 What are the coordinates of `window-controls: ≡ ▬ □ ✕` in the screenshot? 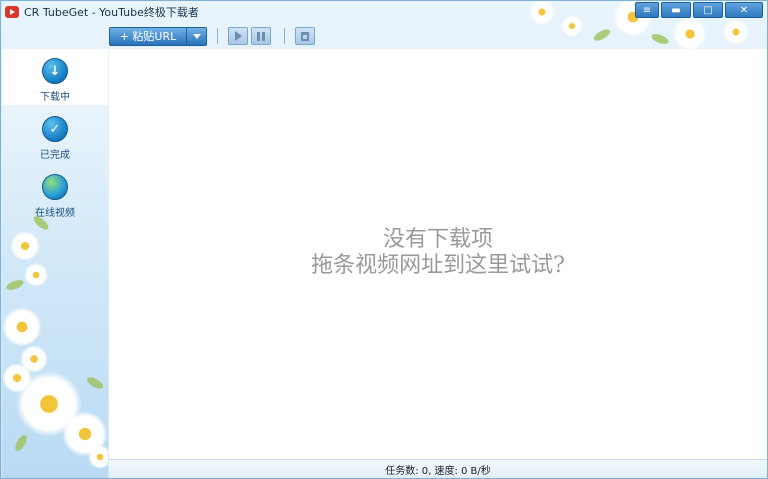 It's located at (699, 10).